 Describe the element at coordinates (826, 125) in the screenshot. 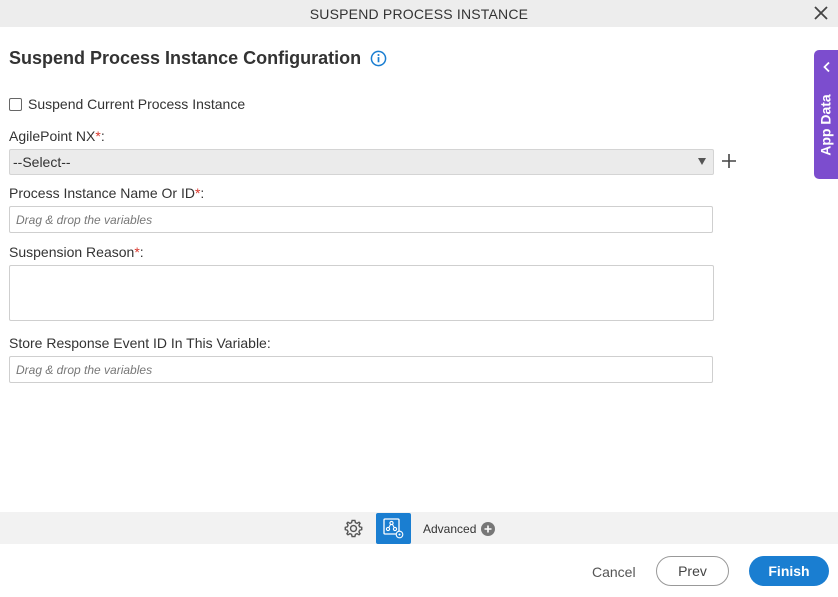

I see `app-data-label: App Data` at that location.